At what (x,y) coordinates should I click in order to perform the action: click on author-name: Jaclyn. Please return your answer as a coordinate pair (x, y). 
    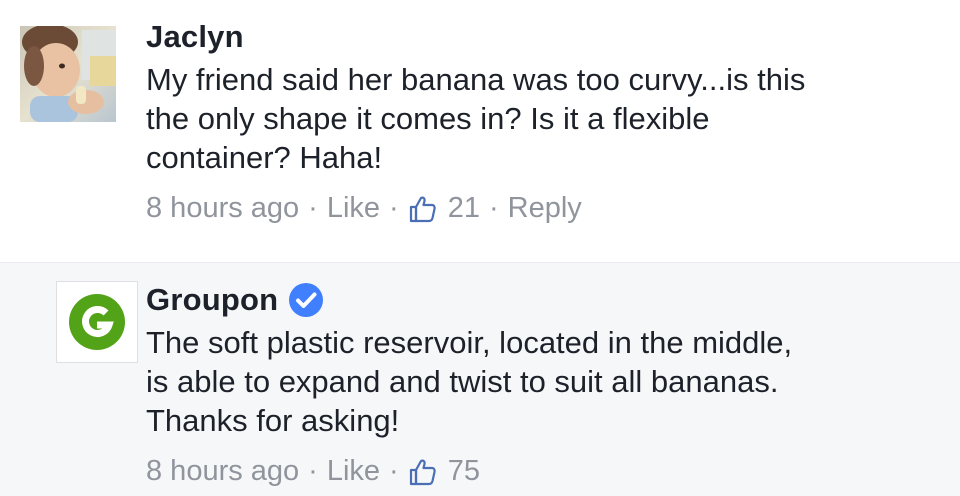
    Looking at the image, I should click on (195, 37).